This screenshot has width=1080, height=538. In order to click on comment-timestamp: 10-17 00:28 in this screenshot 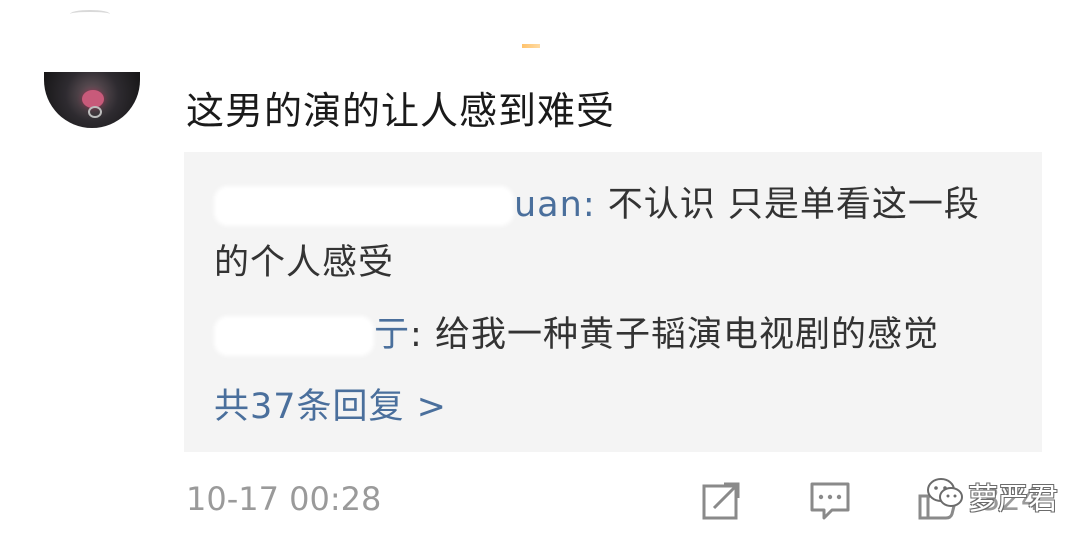, I will do `click(284, 499)`.